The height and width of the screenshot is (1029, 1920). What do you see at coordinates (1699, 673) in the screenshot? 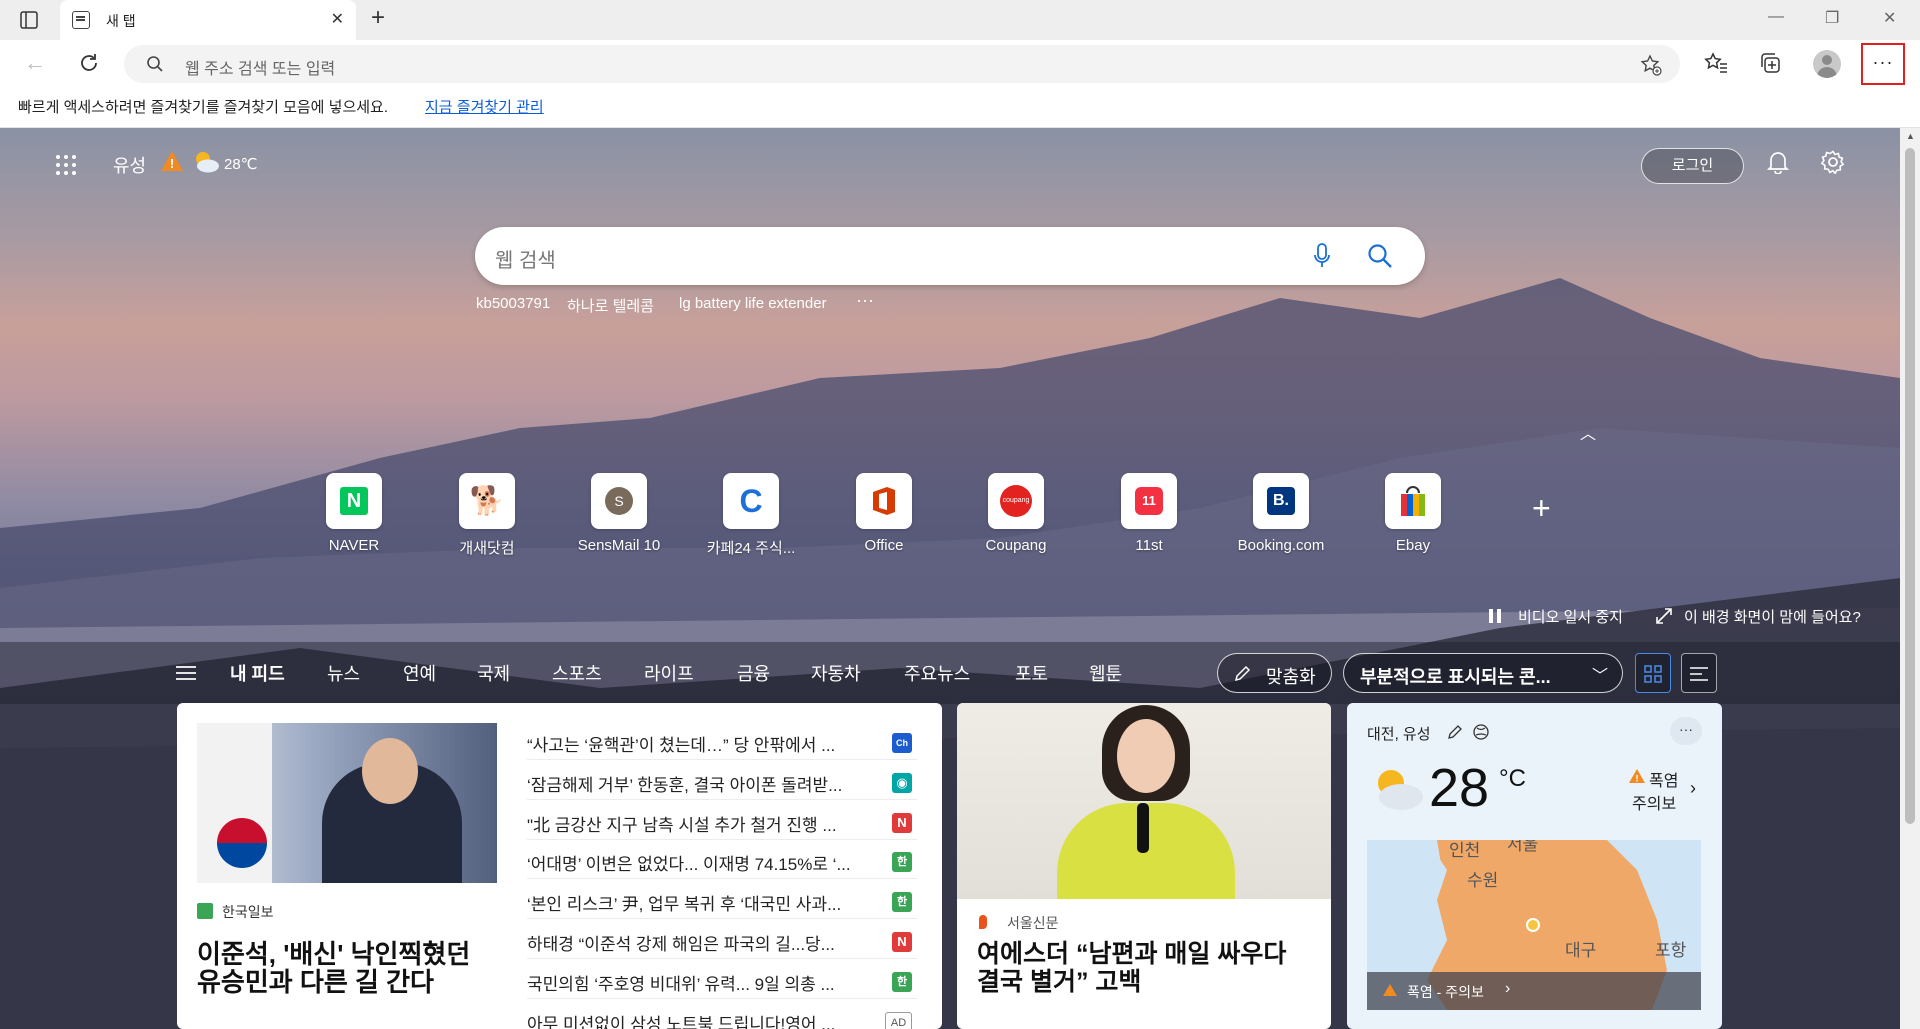
I see `list-view-button` at bounding box center [1699, 673].